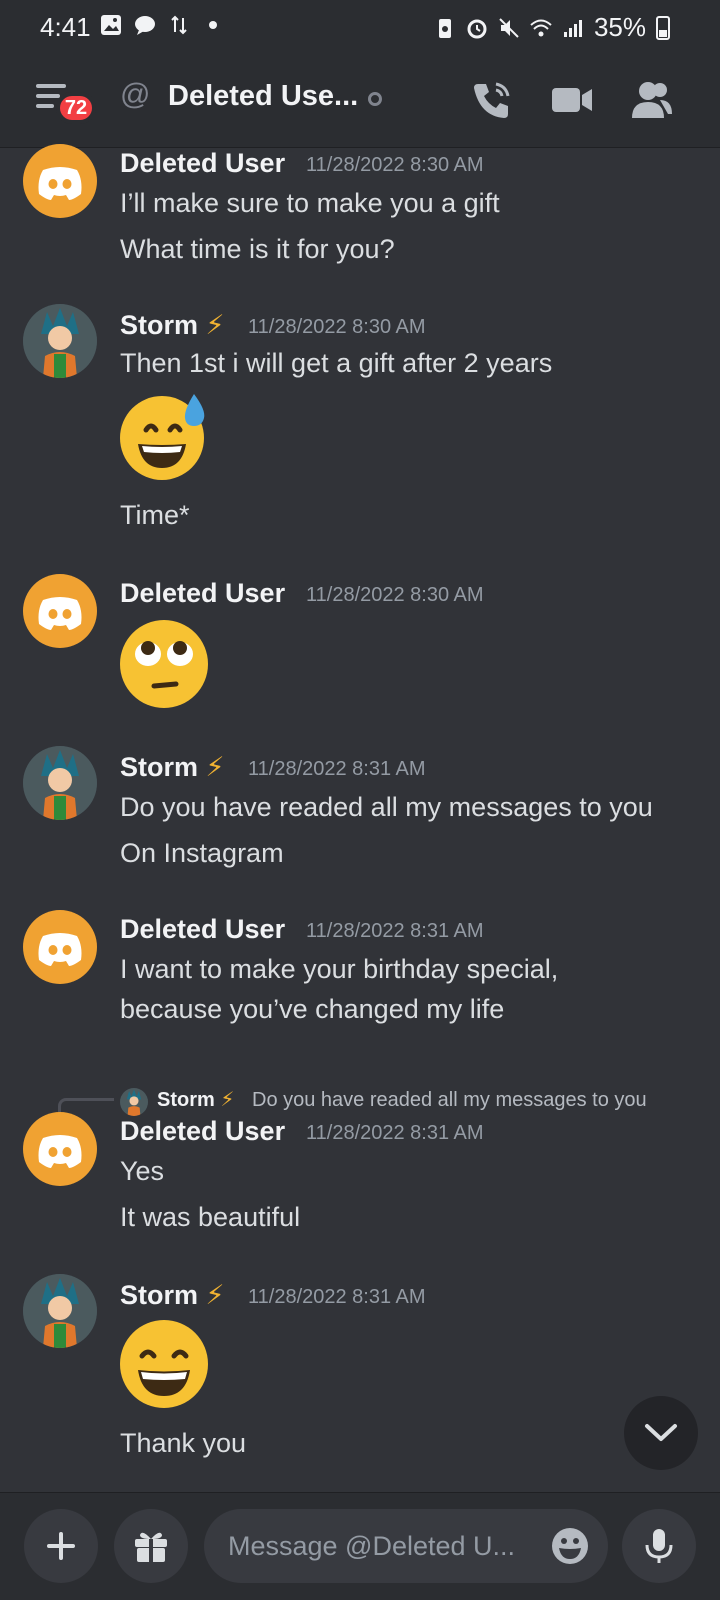 The height and width of the screenshot is (1600, 720). I want to click on grinning-squinting-face-icon, so click(164, 1364).